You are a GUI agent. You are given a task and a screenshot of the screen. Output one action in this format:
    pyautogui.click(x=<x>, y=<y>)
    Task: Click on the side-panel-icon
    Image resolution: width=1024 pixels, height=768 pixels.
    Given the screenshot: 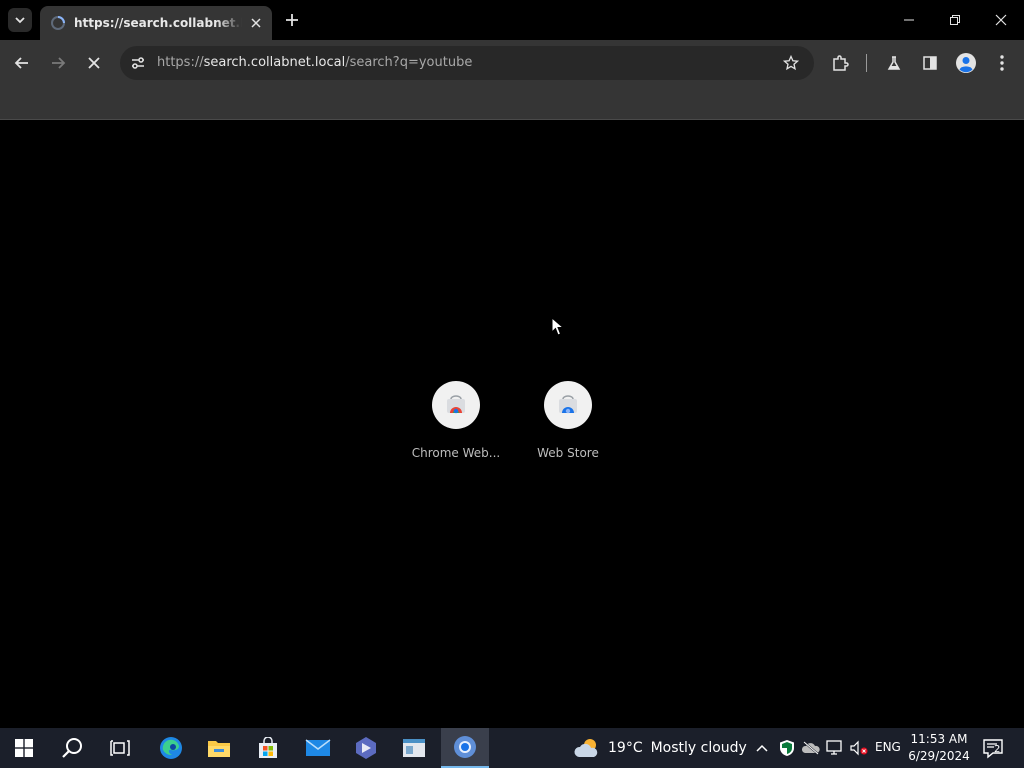 What is the action you would take?
    pyautogui.click(x=930, y=63)
    